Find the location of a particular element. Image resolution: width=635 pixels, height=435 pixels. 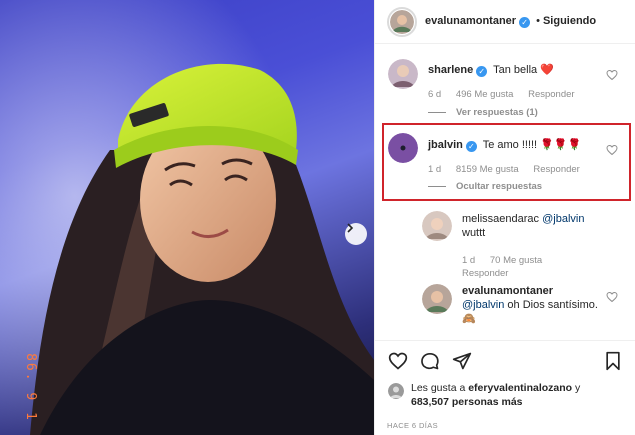

comment-body: sharlene ✓ Tan bella ❤️ is located at coordinates (491, 70).